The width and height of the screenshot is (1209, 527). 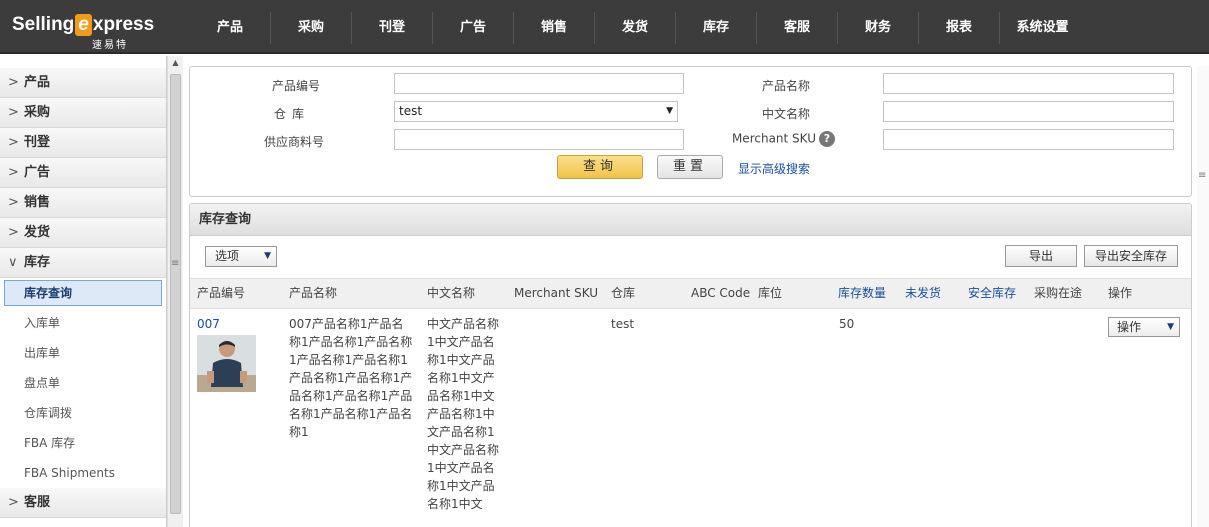 I want to click on chevron-down-icon: ∨, so click(x=13, y=262).